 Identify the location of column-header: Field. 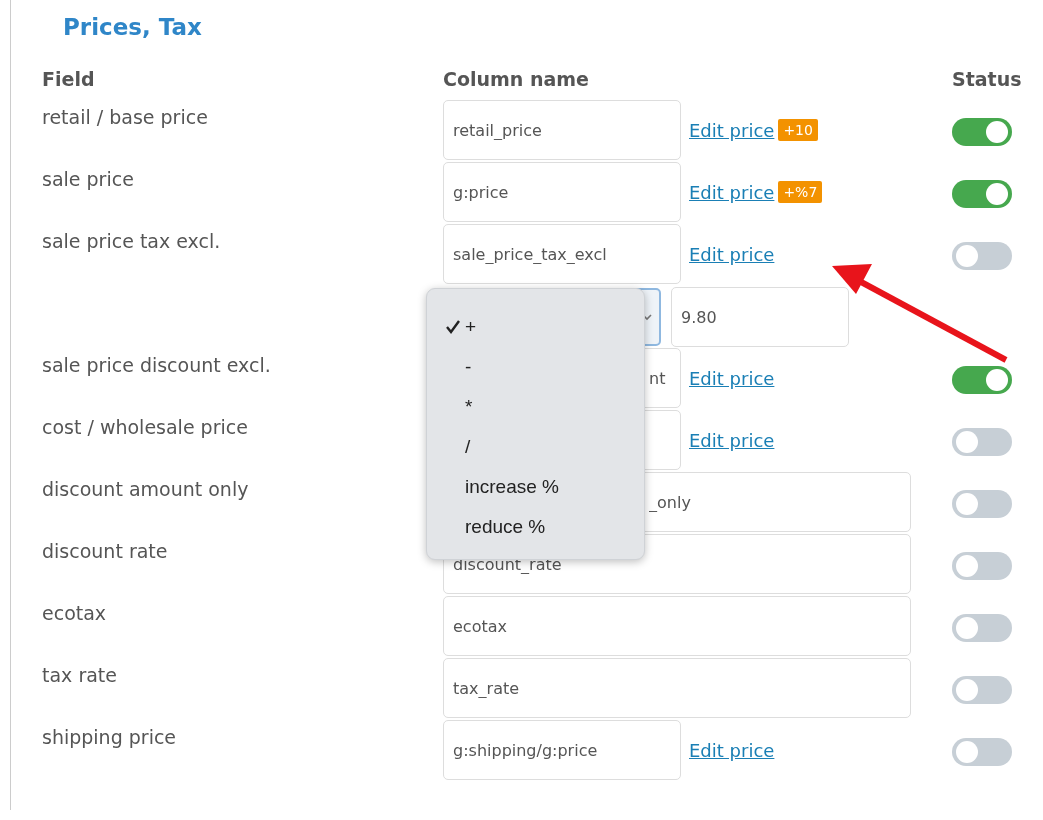
(69, 79).